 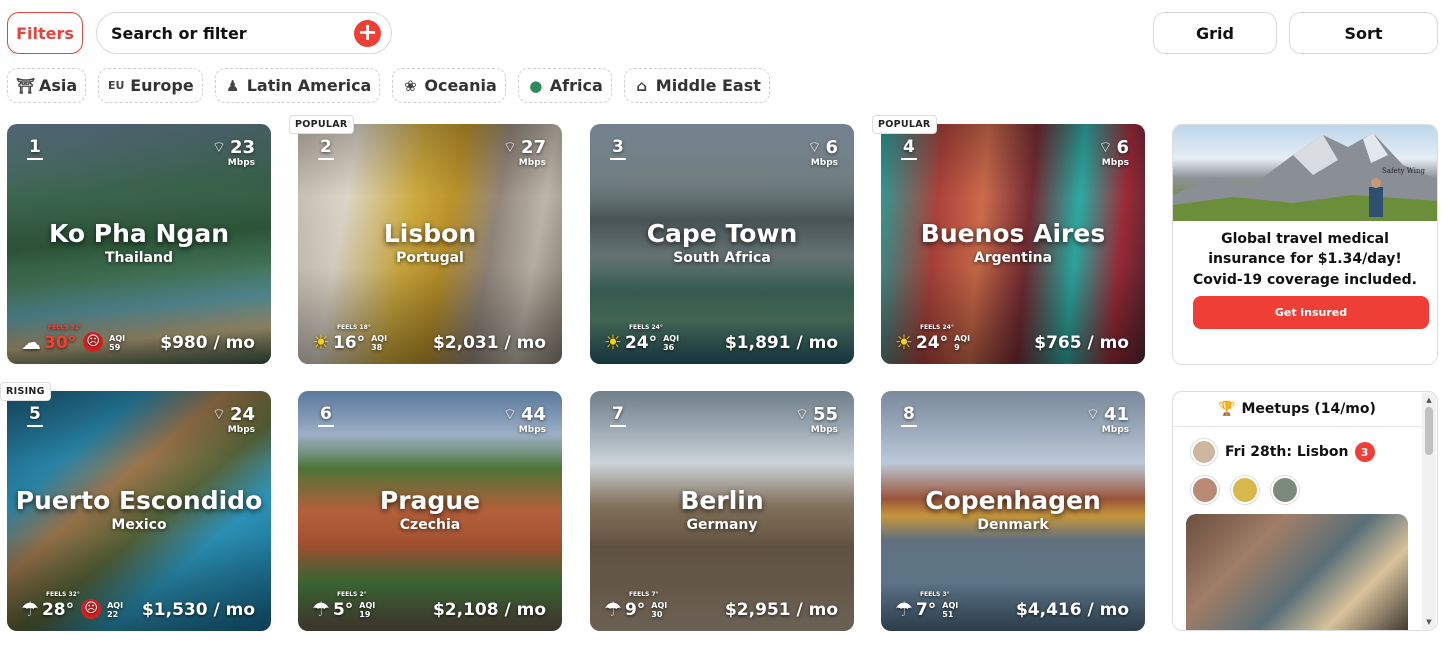 I want to click on region-chip-latin-america: ♟ Latin America, so click(x=297, y=85).